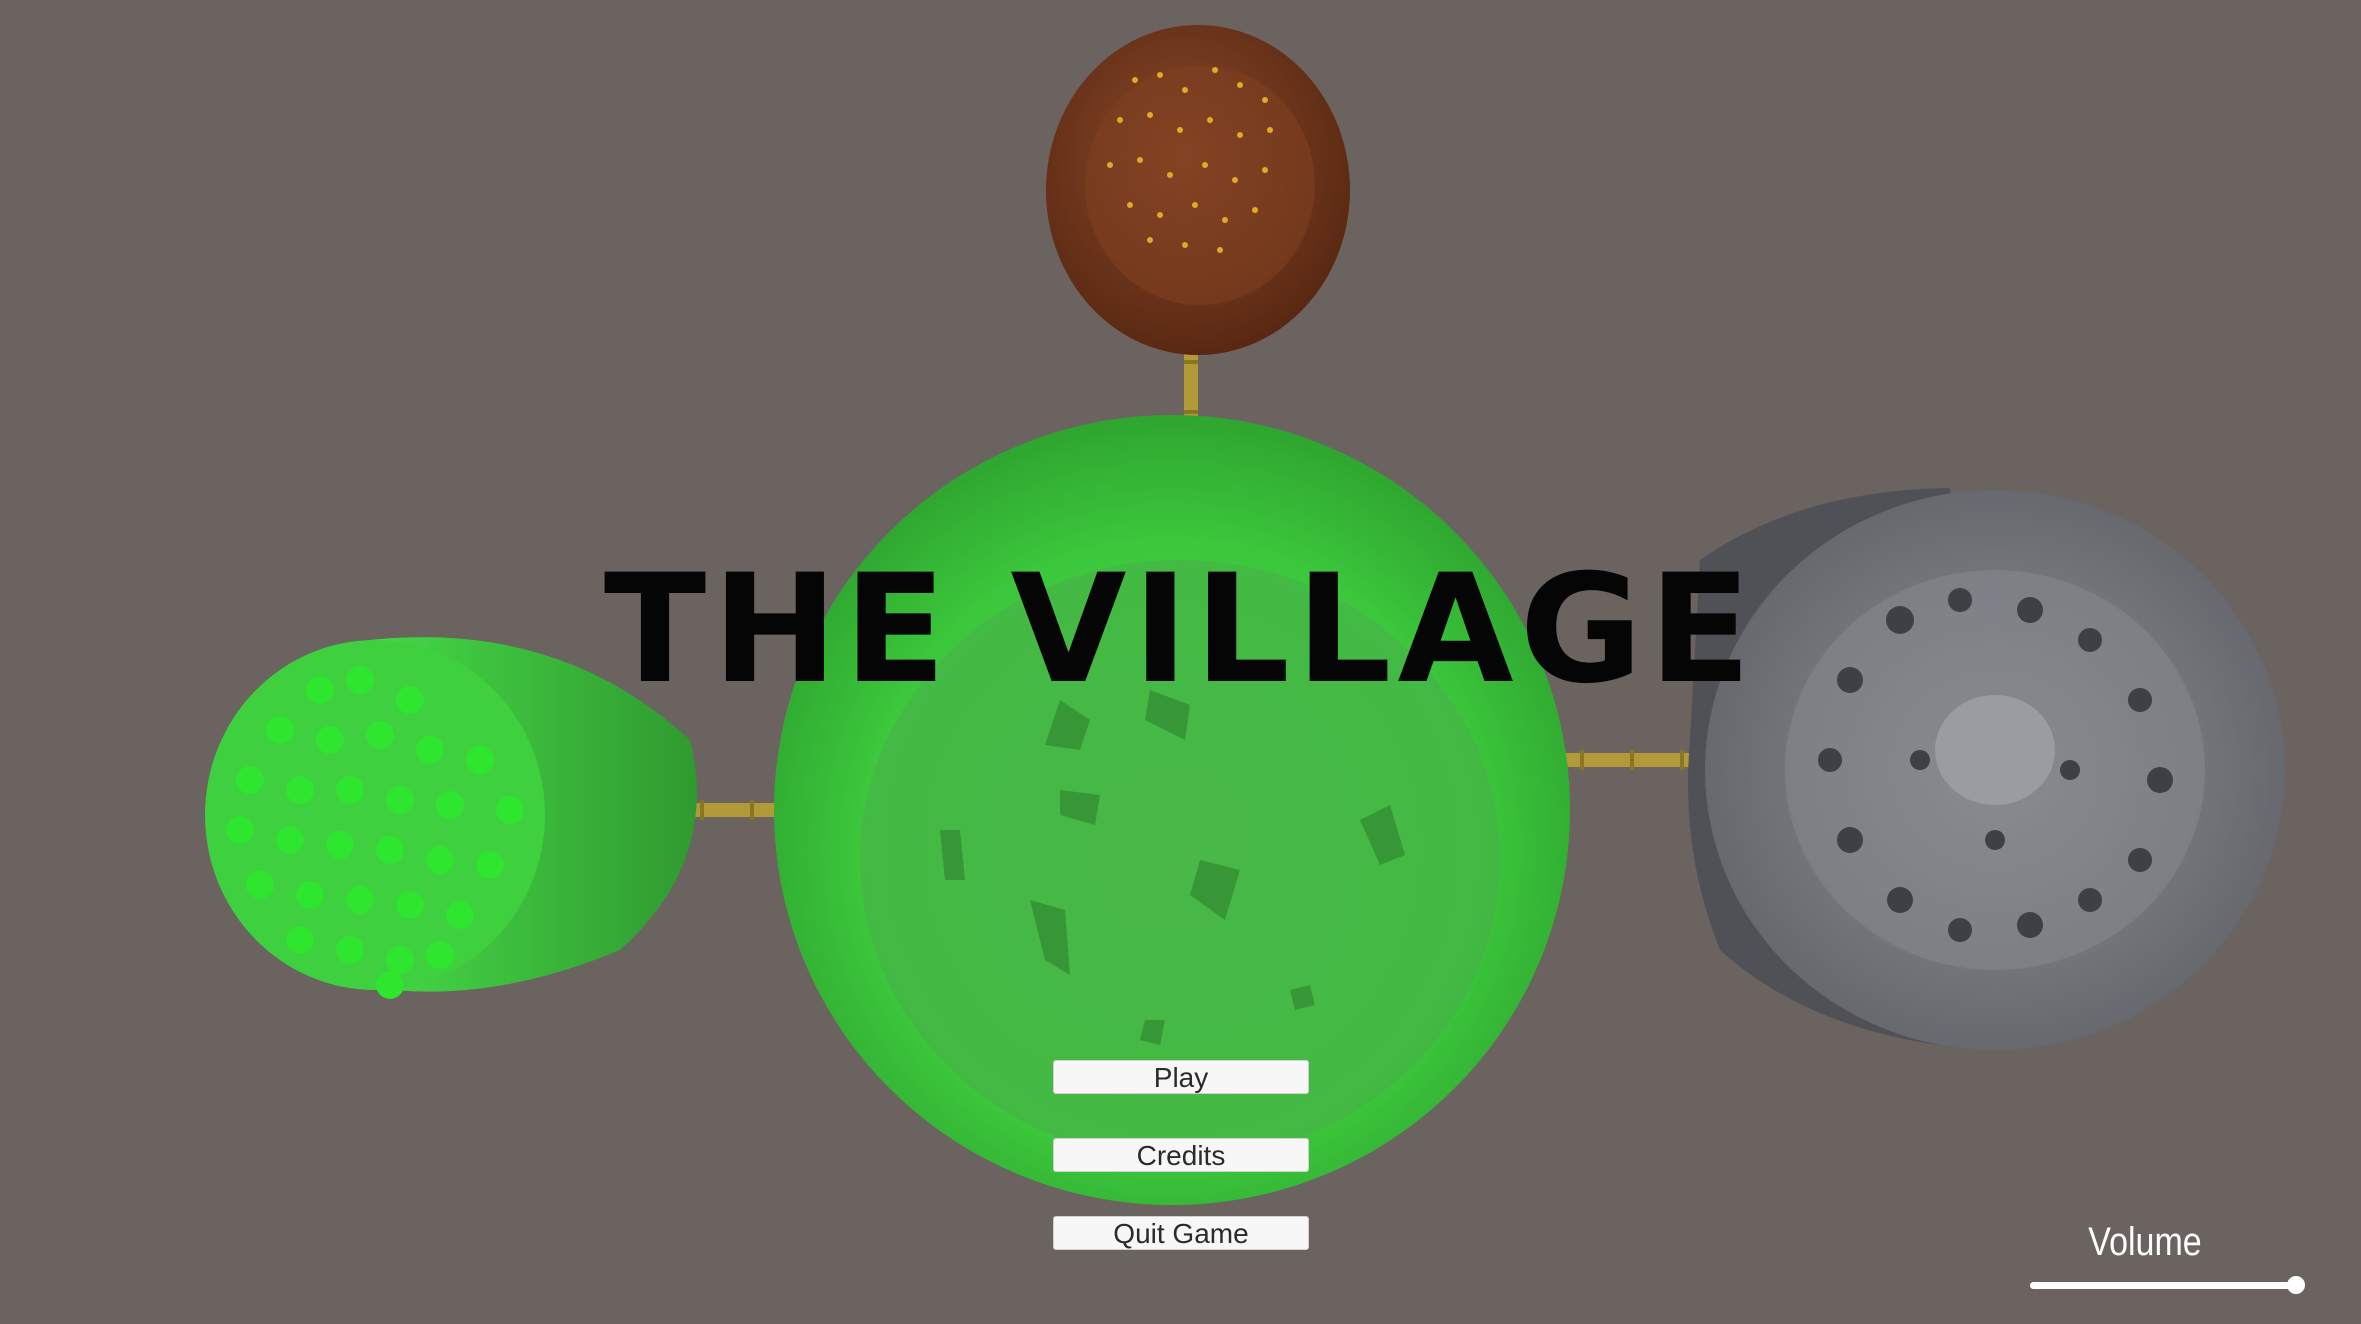 Image resolution: width=2361 pixels, height=1324 pixels. I want to click on game-title: THE VILLAGE, so click(1180, 630).